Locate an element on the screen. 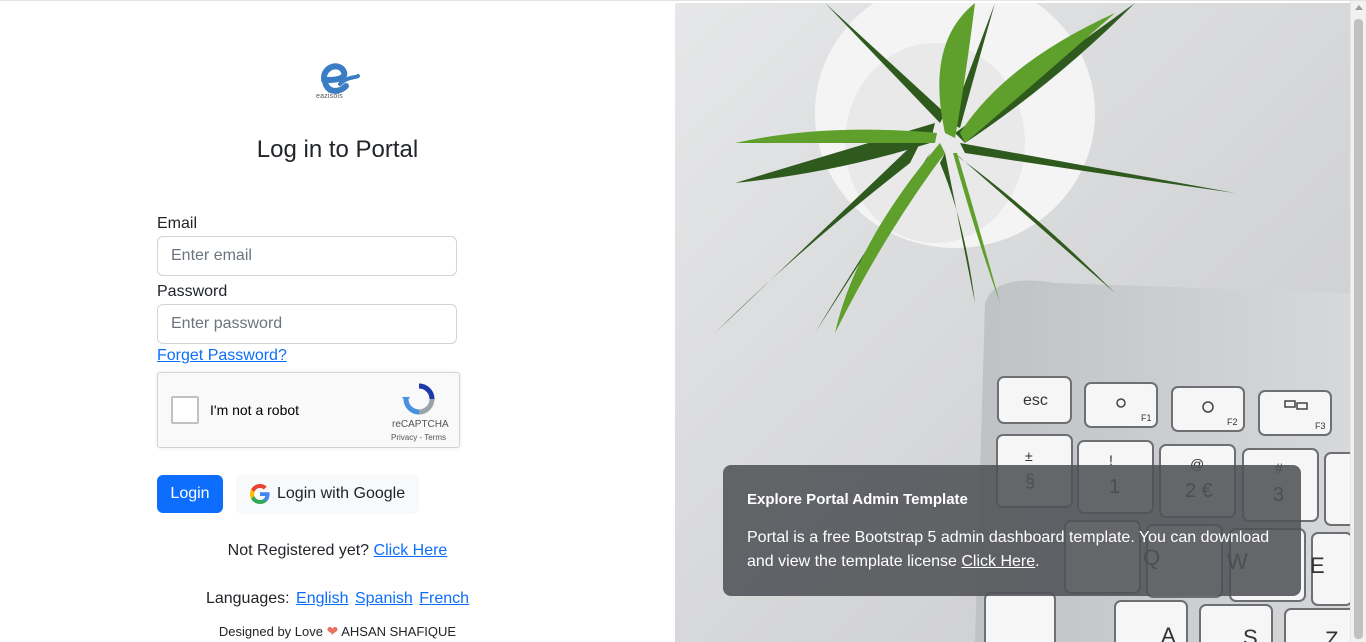 The height and width of the screenshot is (642, 1366). email-input is located at coordinates (307, 256).